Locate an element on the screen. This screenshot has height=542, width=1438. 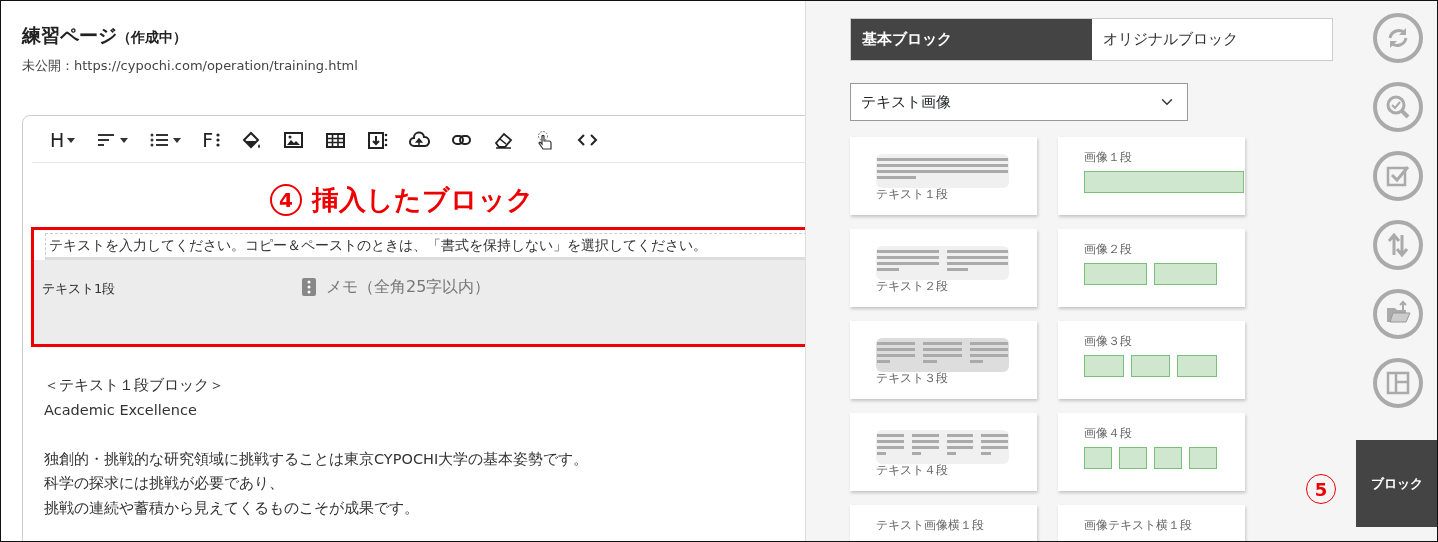
memo-field: メモ（全角25字以内） is located at coordinates (444, 287).